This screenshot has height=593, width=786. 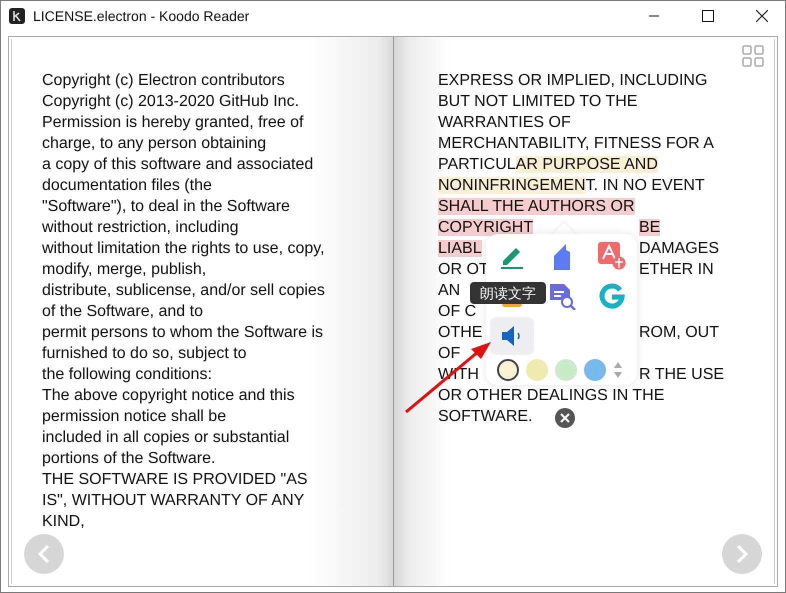 What do you see at coordinates (512, 185) in the screenshot?
I see `highlighted-text: NONINFRINGEMEN` at bounding box center [512, 185].